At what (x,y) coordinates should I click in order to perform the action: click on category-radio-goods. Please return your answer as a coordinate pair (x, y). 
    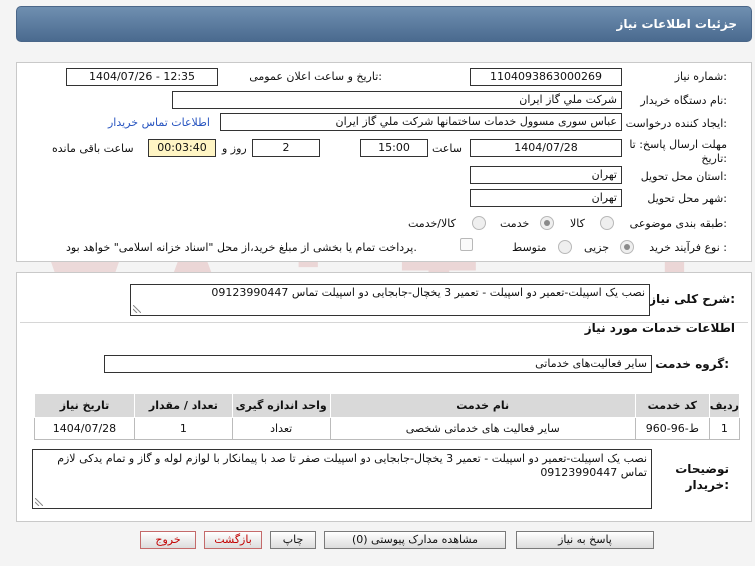
    Looking at the image, I should click on (607, 223).